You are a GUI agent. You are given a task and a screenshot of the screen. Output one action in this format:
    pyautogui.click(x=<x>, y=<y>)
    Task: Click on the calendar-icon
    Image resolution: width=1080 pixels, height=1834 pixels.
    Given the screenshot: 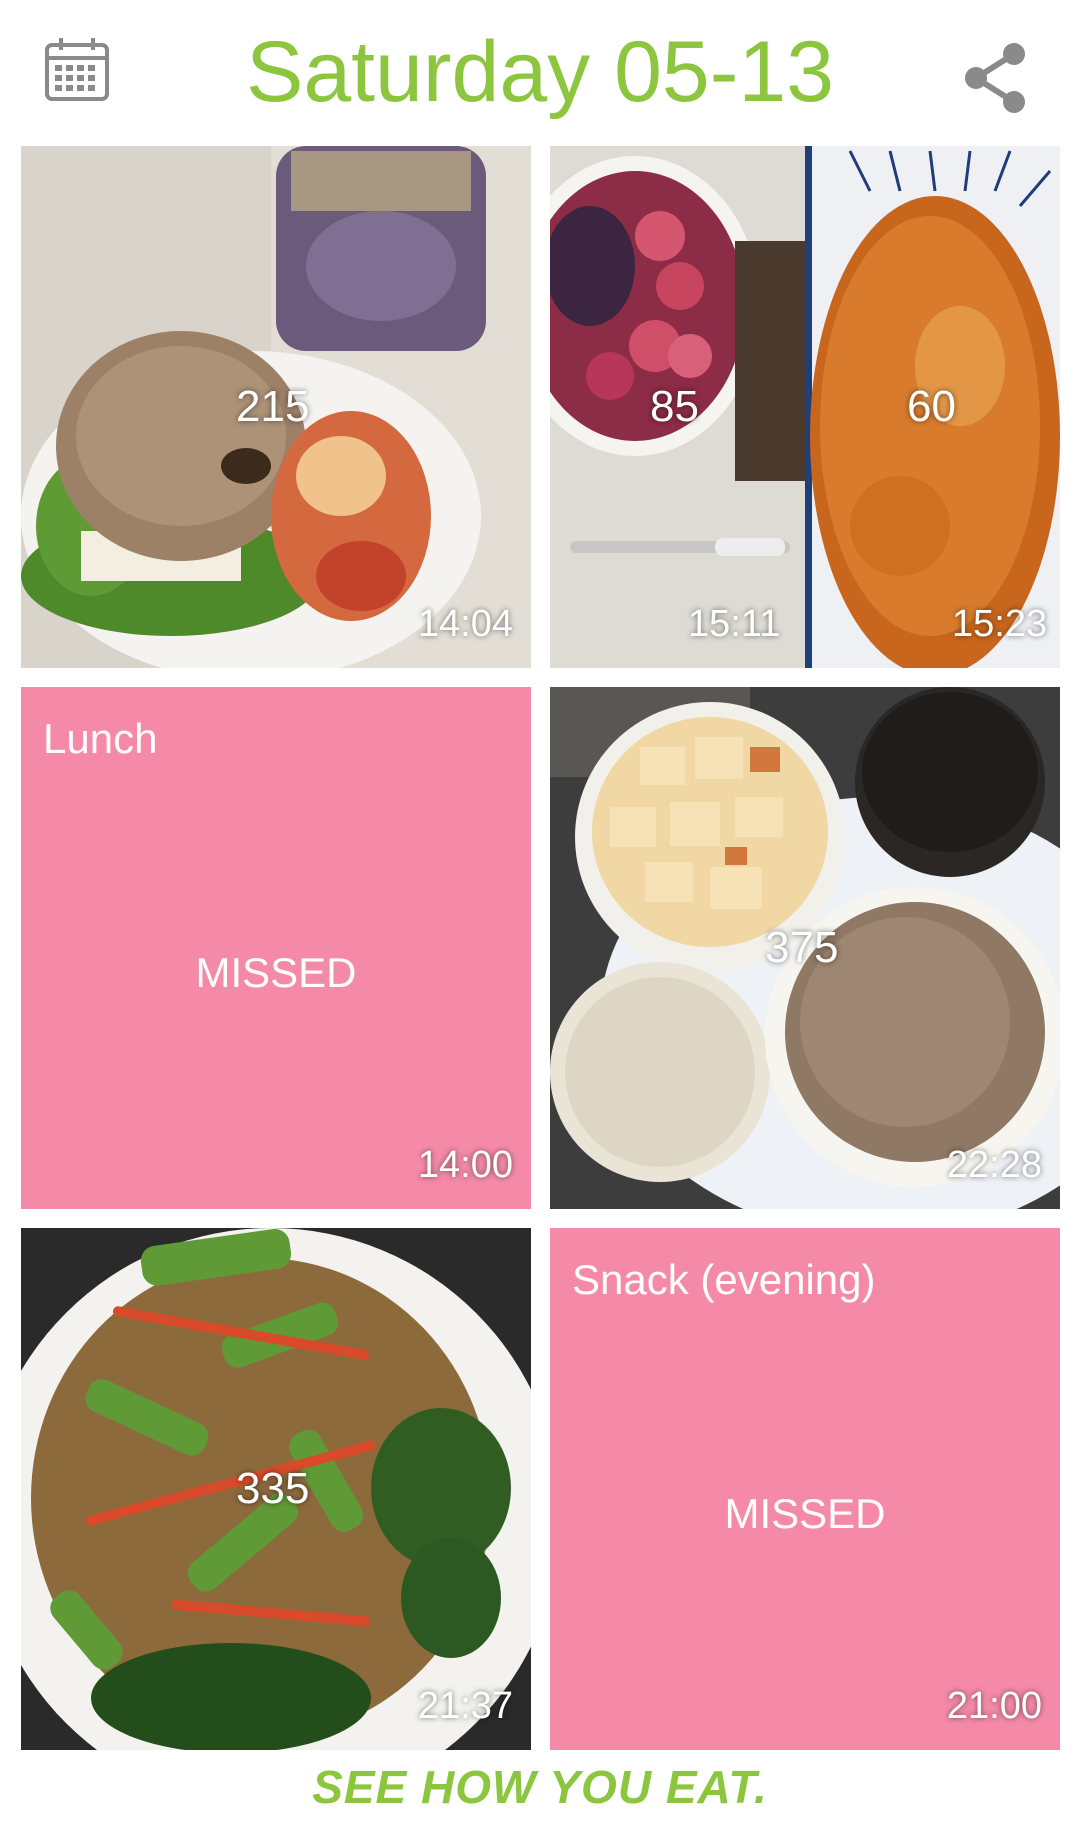 What is the action you would take?
    pyautogui.click(x=77, y=69)
    